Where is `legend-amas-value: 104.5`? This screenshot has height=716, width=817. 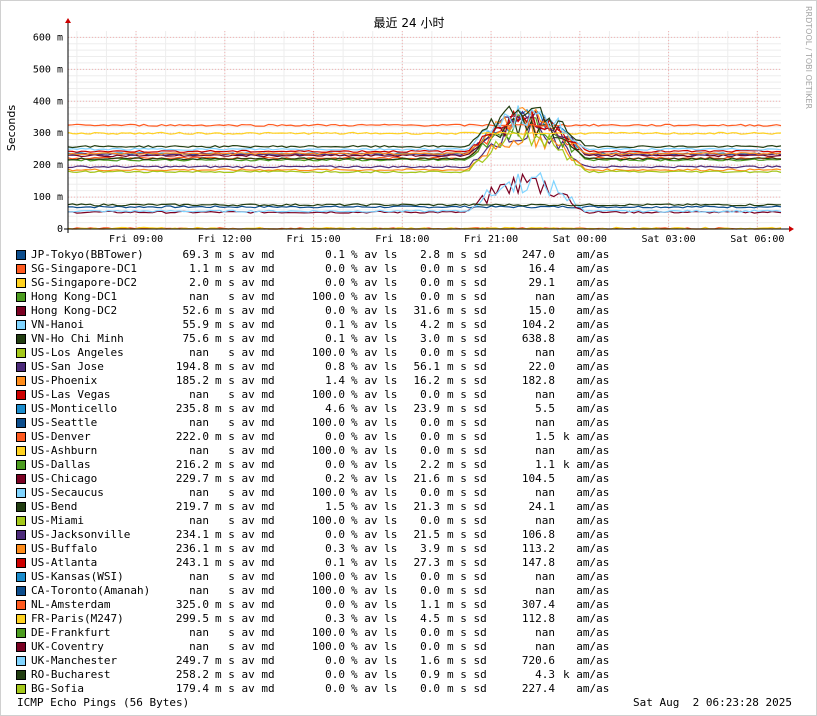 legend-amas-value: 104.5 is located at coordinates (538, 478).